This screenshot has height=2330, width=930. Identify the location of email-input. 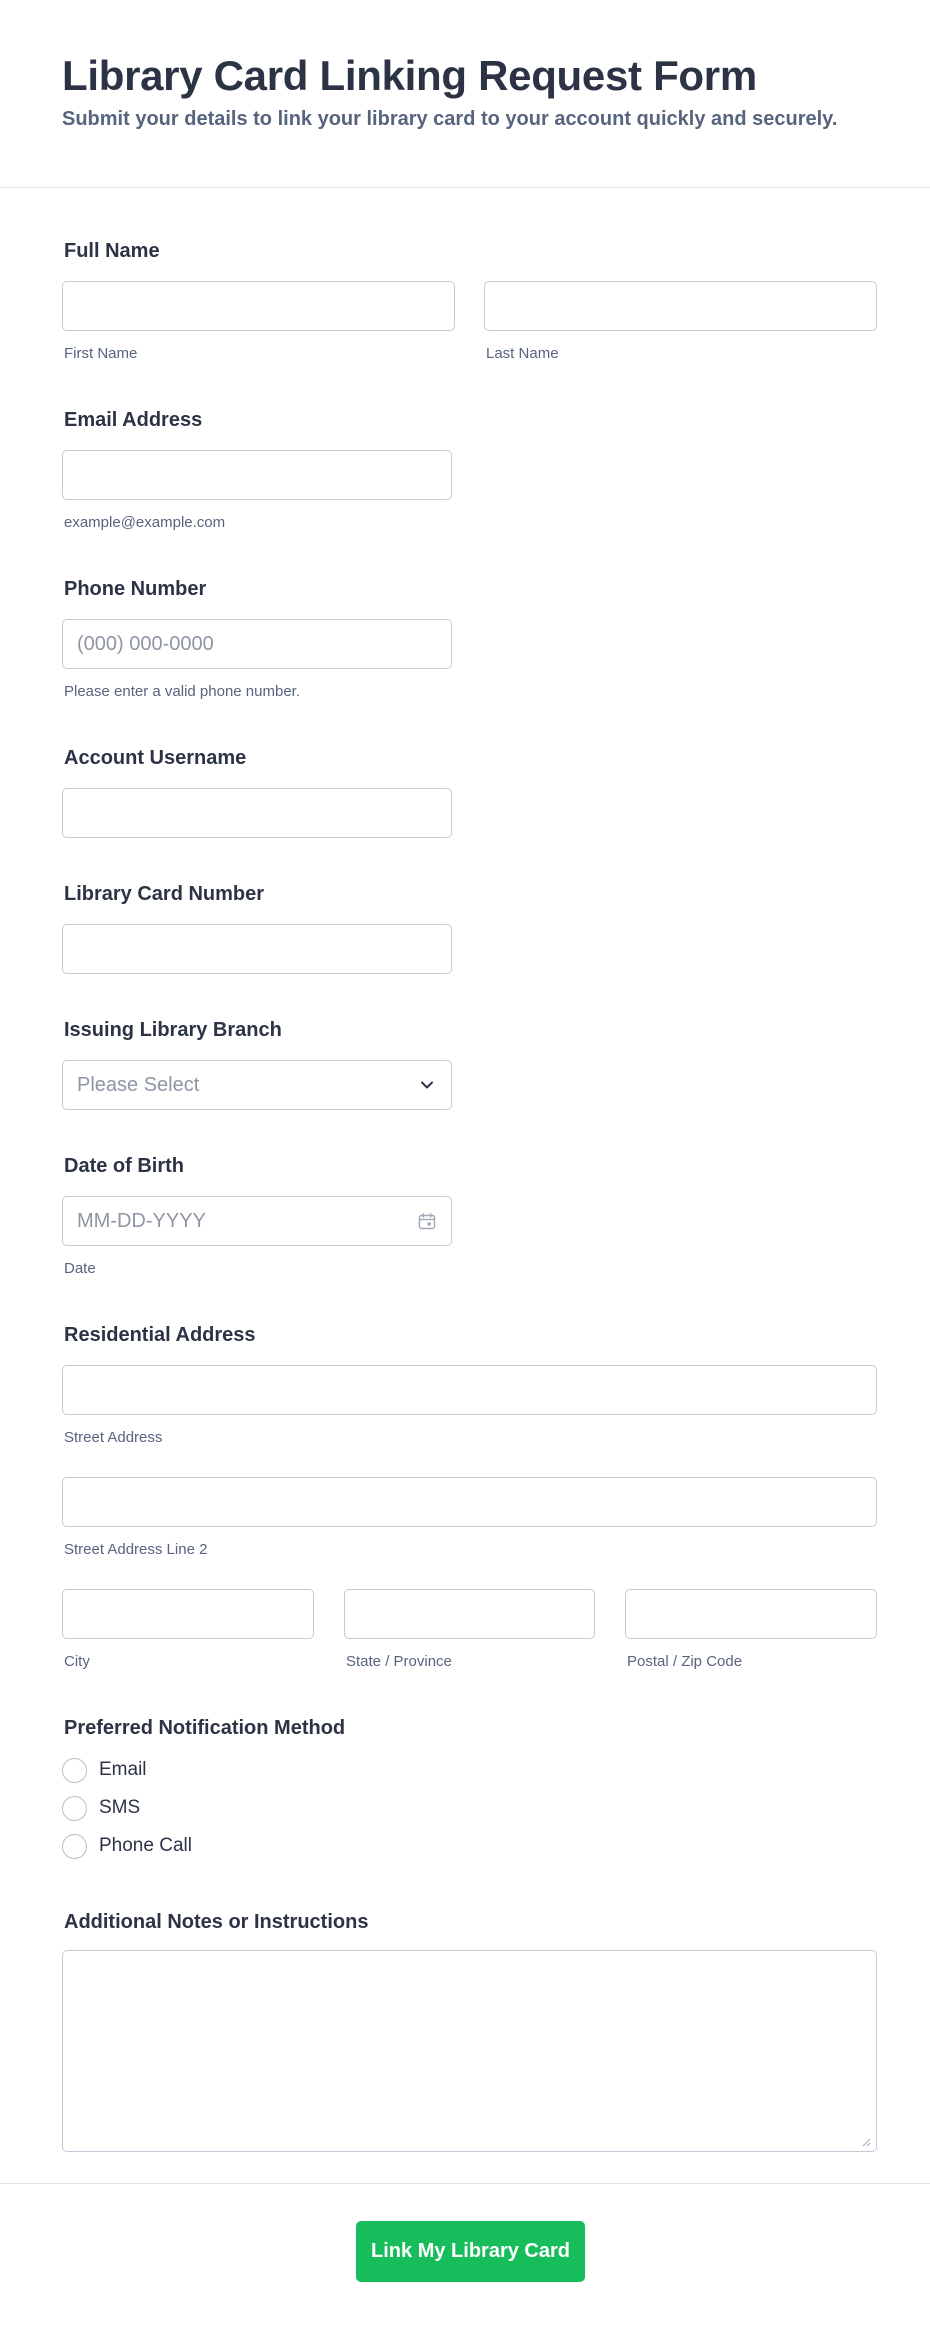
(257, 475).